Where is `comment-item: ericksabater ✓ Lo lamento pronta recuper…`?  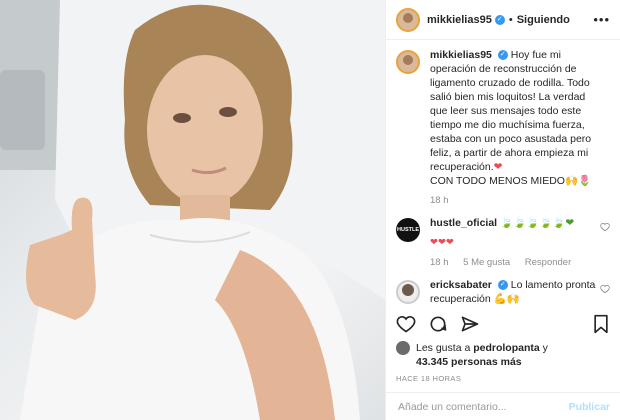
comment-item: ericksabater ✓ Lo lamento pronta recuper… is located at coordinates (503, 292).